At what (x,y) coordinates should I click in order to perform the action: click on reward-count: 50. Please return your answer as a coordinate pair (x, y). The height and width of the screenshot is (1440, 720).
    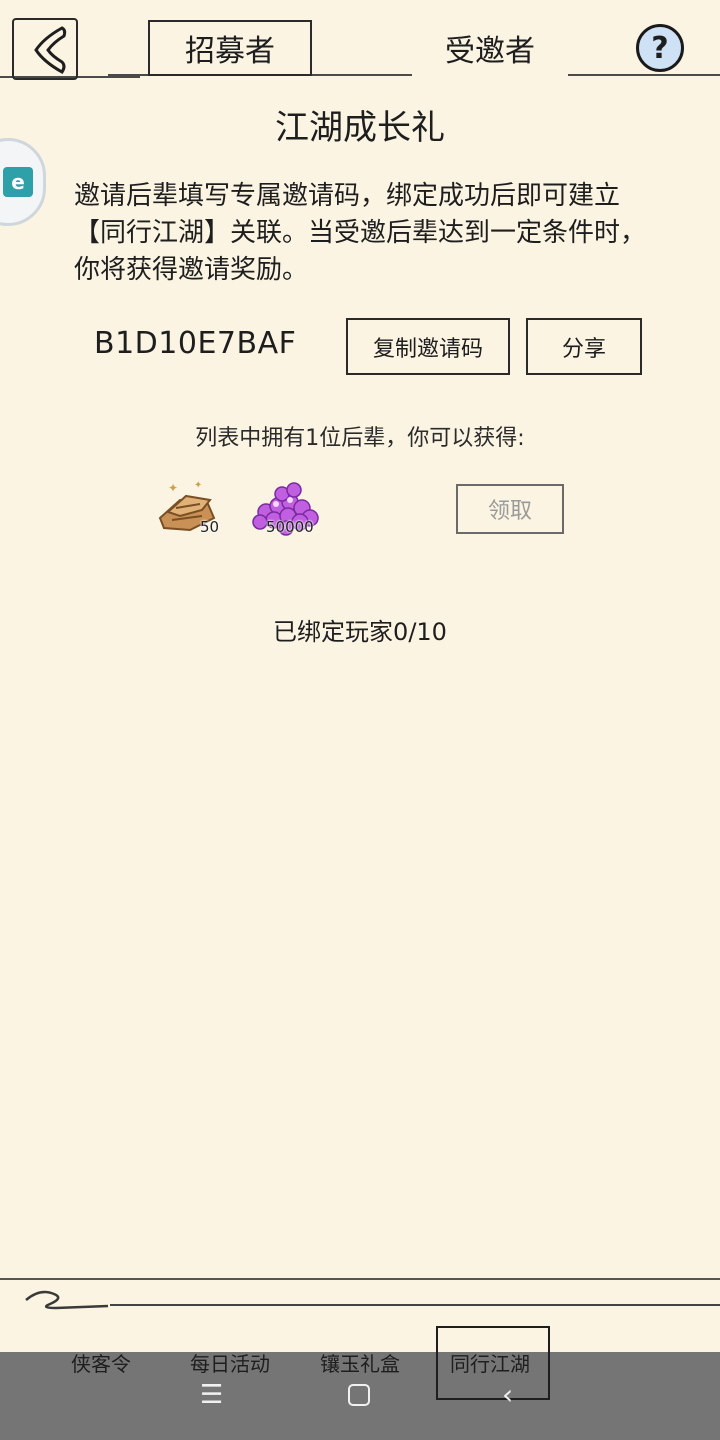
    Looking at the image, I should click on (210, 527).